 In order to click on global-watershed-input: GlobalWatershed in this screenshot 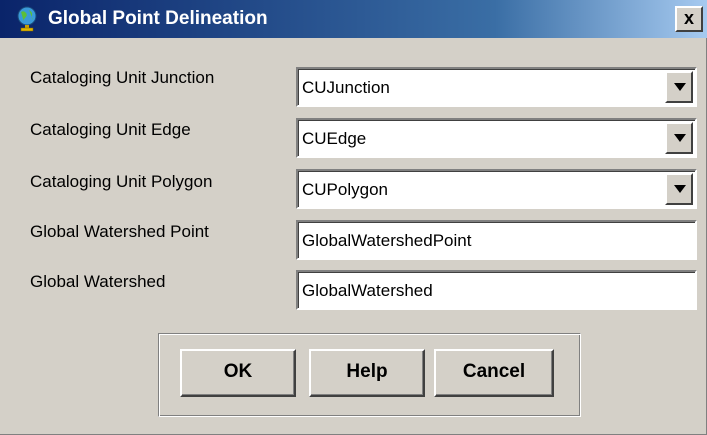, I will do `click(496, 290)`.